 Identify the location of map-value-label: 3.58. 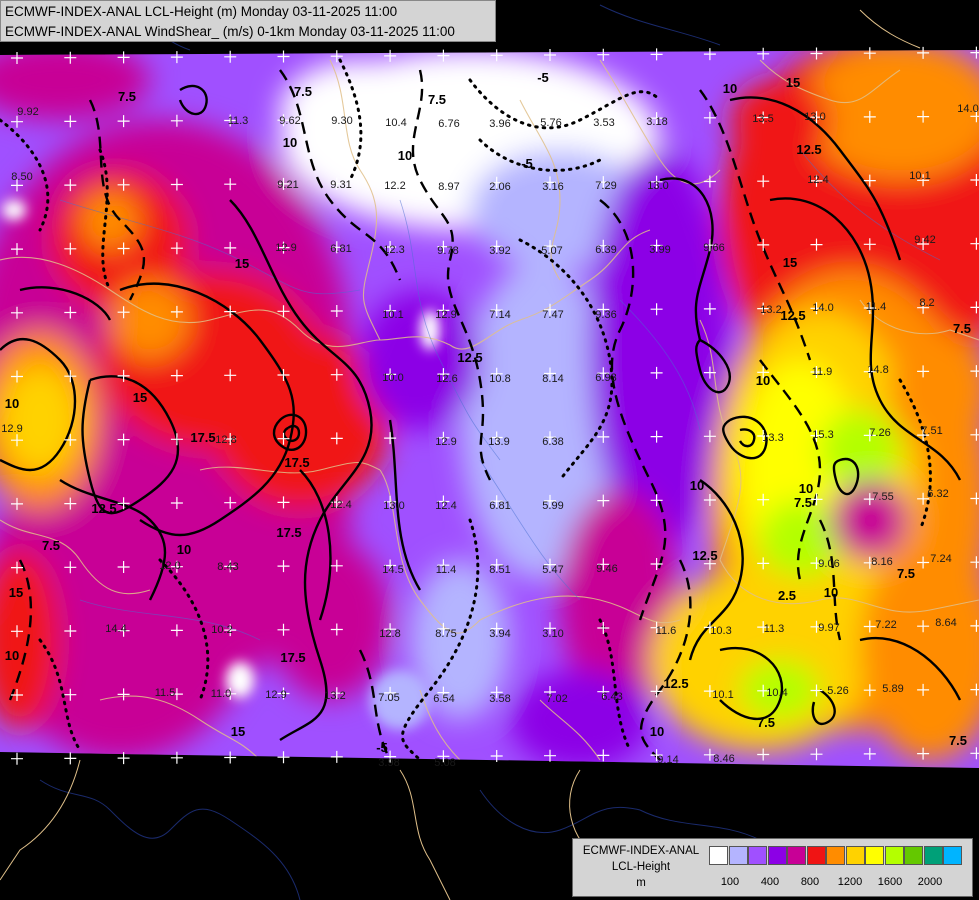
(499, 699).